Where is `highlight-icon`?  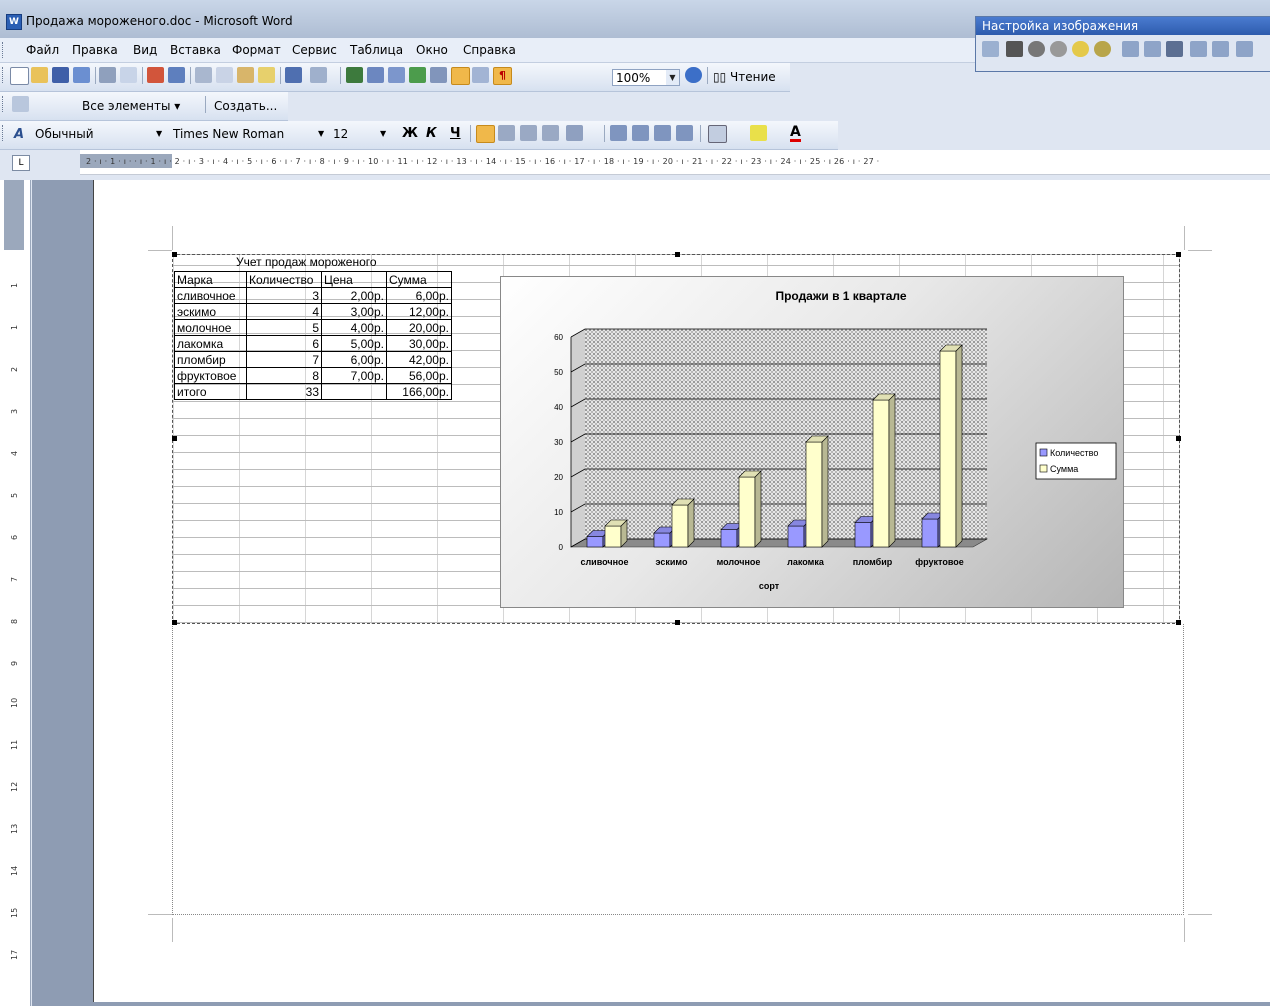 highlight-icon is located at coordinates (758, 133).